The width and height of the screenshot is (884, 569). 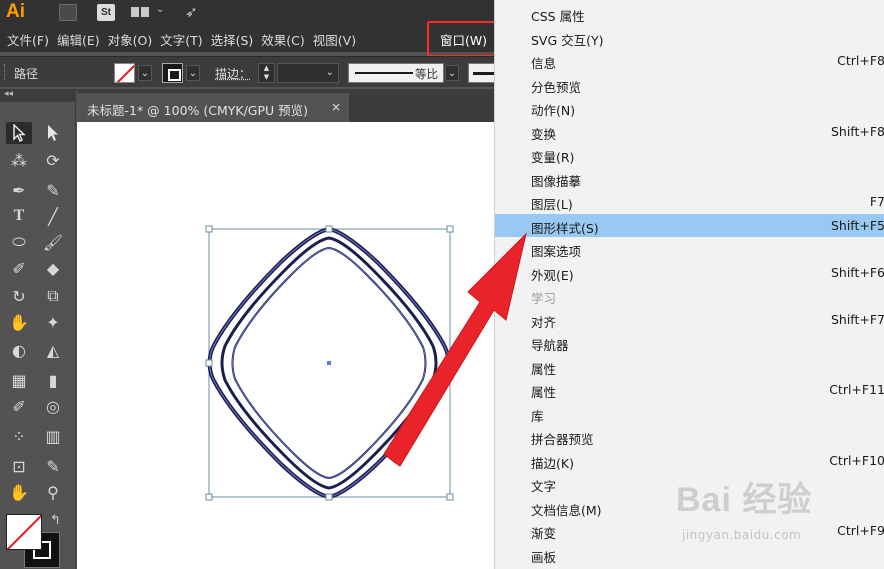 I want to click on window-menu-item: 对齐 Shift+F7, so click(x=689, y=320).